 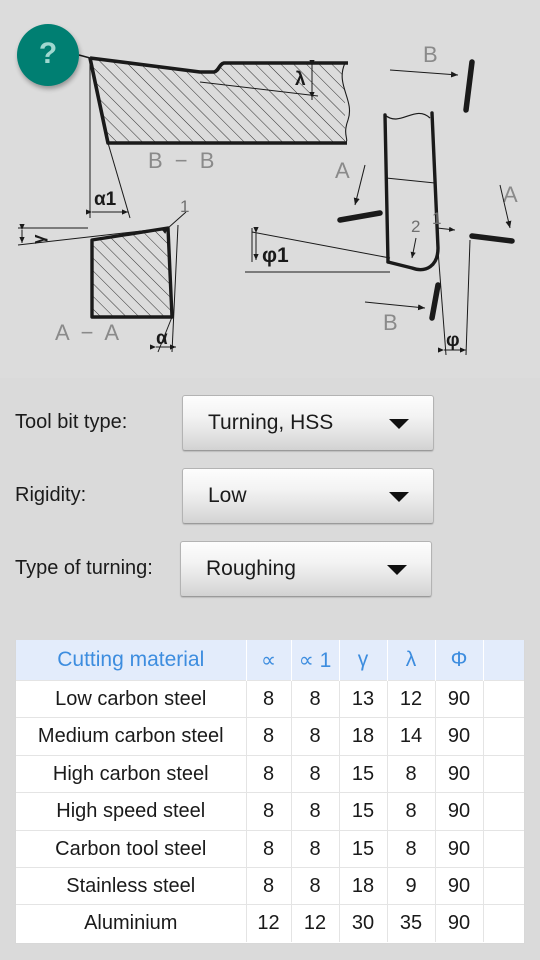 I want to click on table-row: Low carbon steel 8 8 13 12 90, so click(x=270, y=698).